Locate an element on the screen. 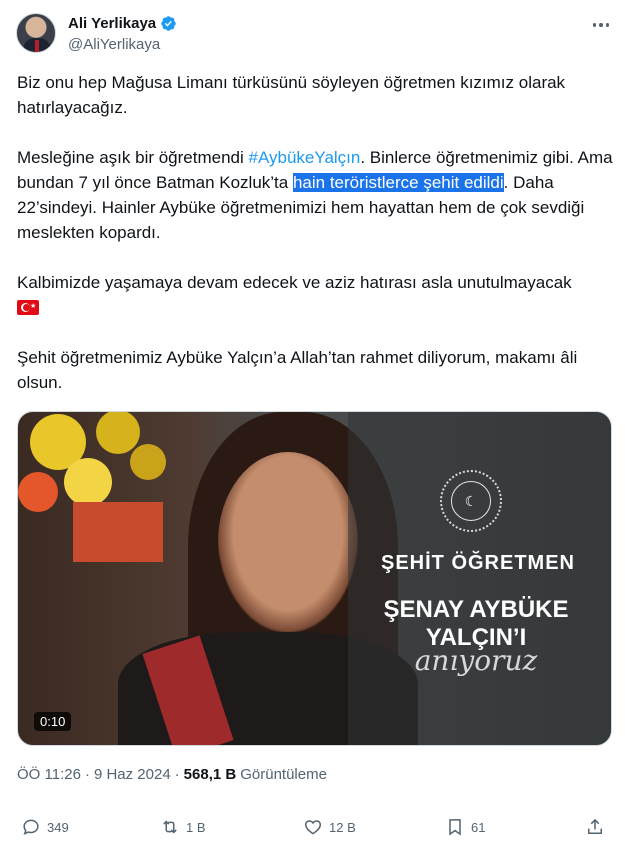  more-options-icon is located at coordinates (601, 25).